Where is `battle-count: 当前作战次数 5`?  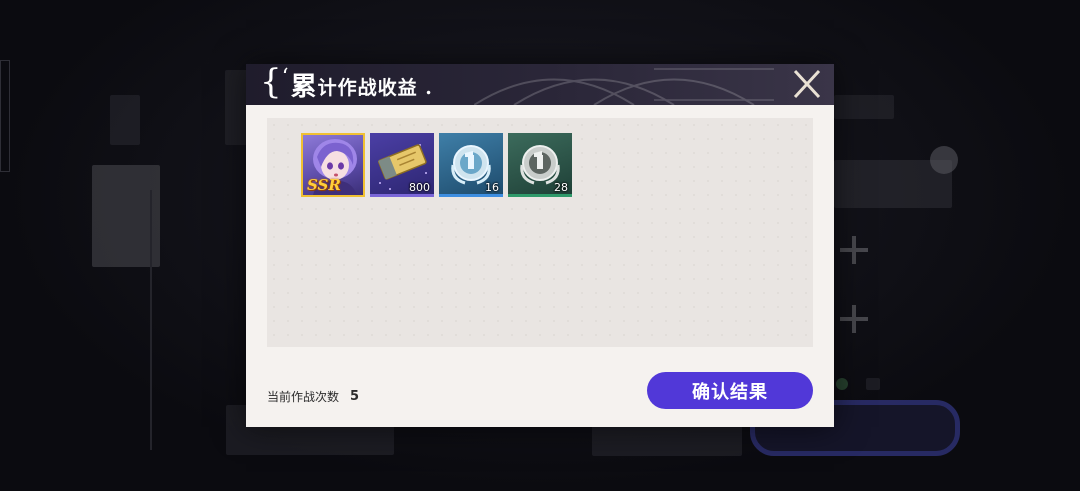 battle-count: 当前作战次数 5 is located at coordinates (313, 396).